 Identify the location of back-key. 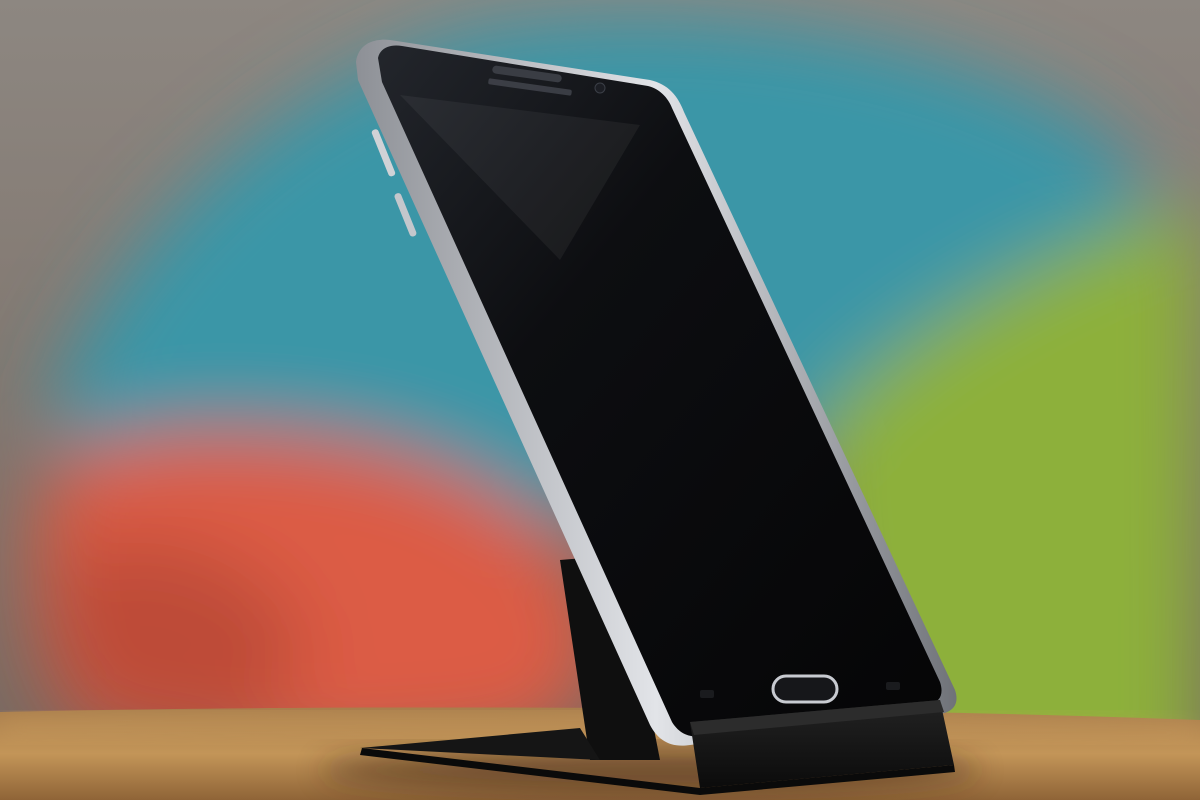
(893, 686).